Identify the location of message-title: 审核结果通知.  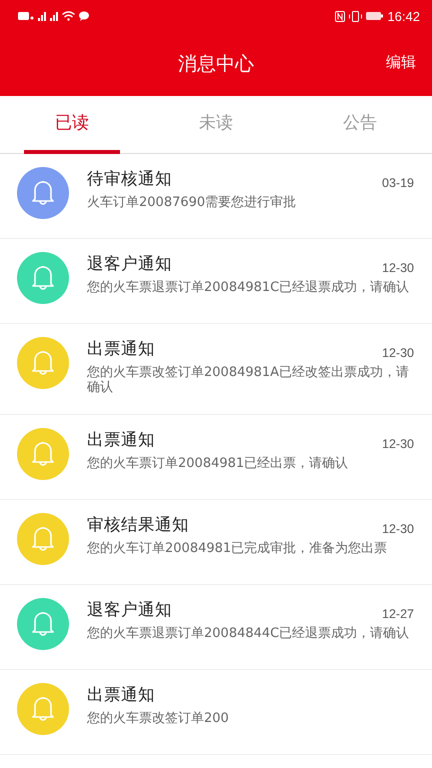
(138, 525).